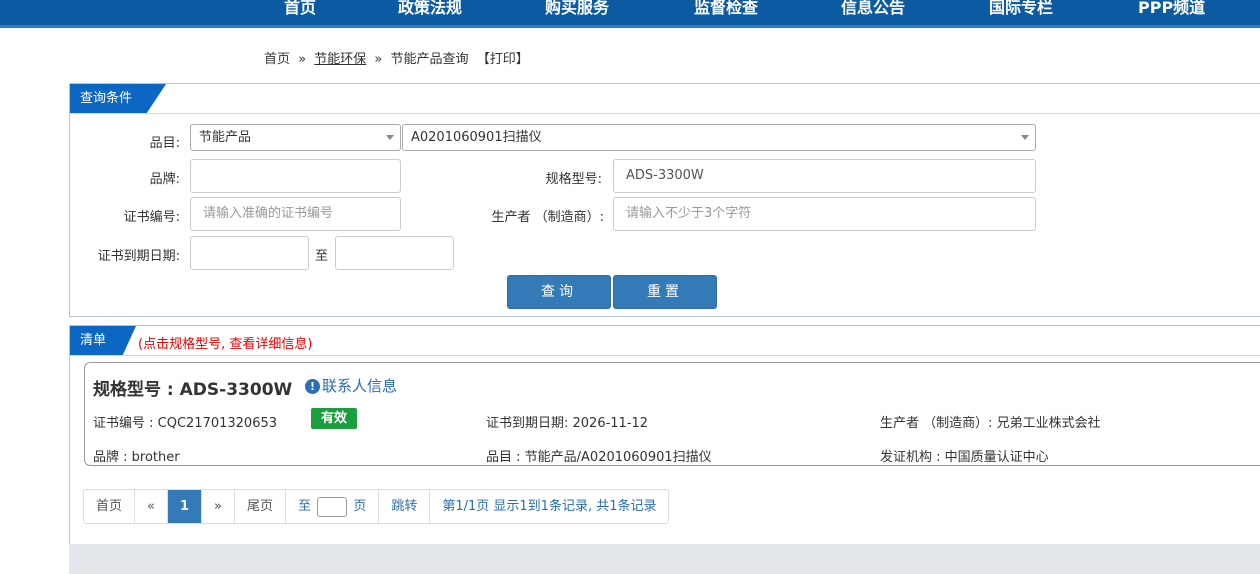  What do you see at coordinates (964, 457) in the screenshot?
I see `result-issuer: 发证机构 : 中国质量认证中心` at bounding box center [964, 457].